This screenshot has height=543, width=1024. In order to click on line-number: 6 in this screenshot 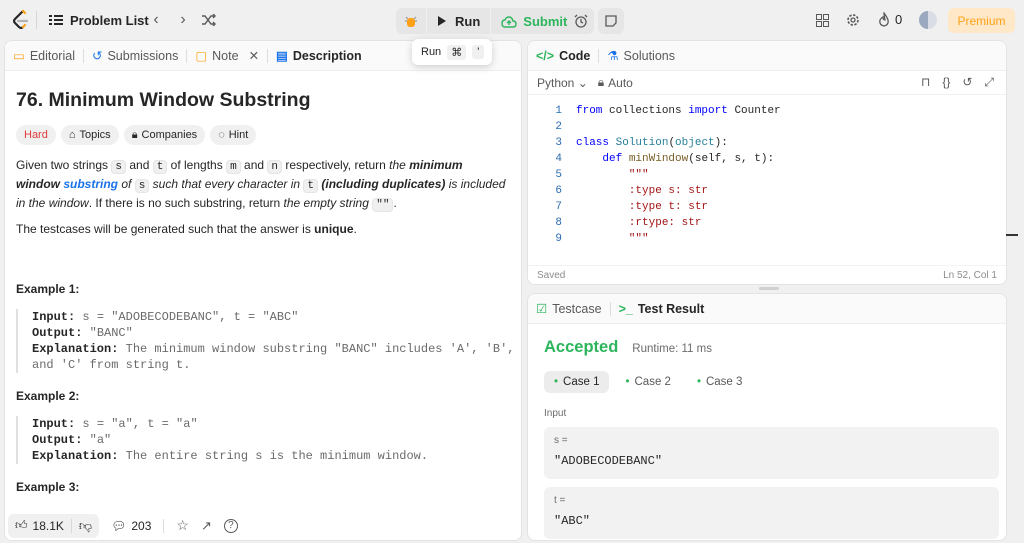, I will do `click(558, 191)`.